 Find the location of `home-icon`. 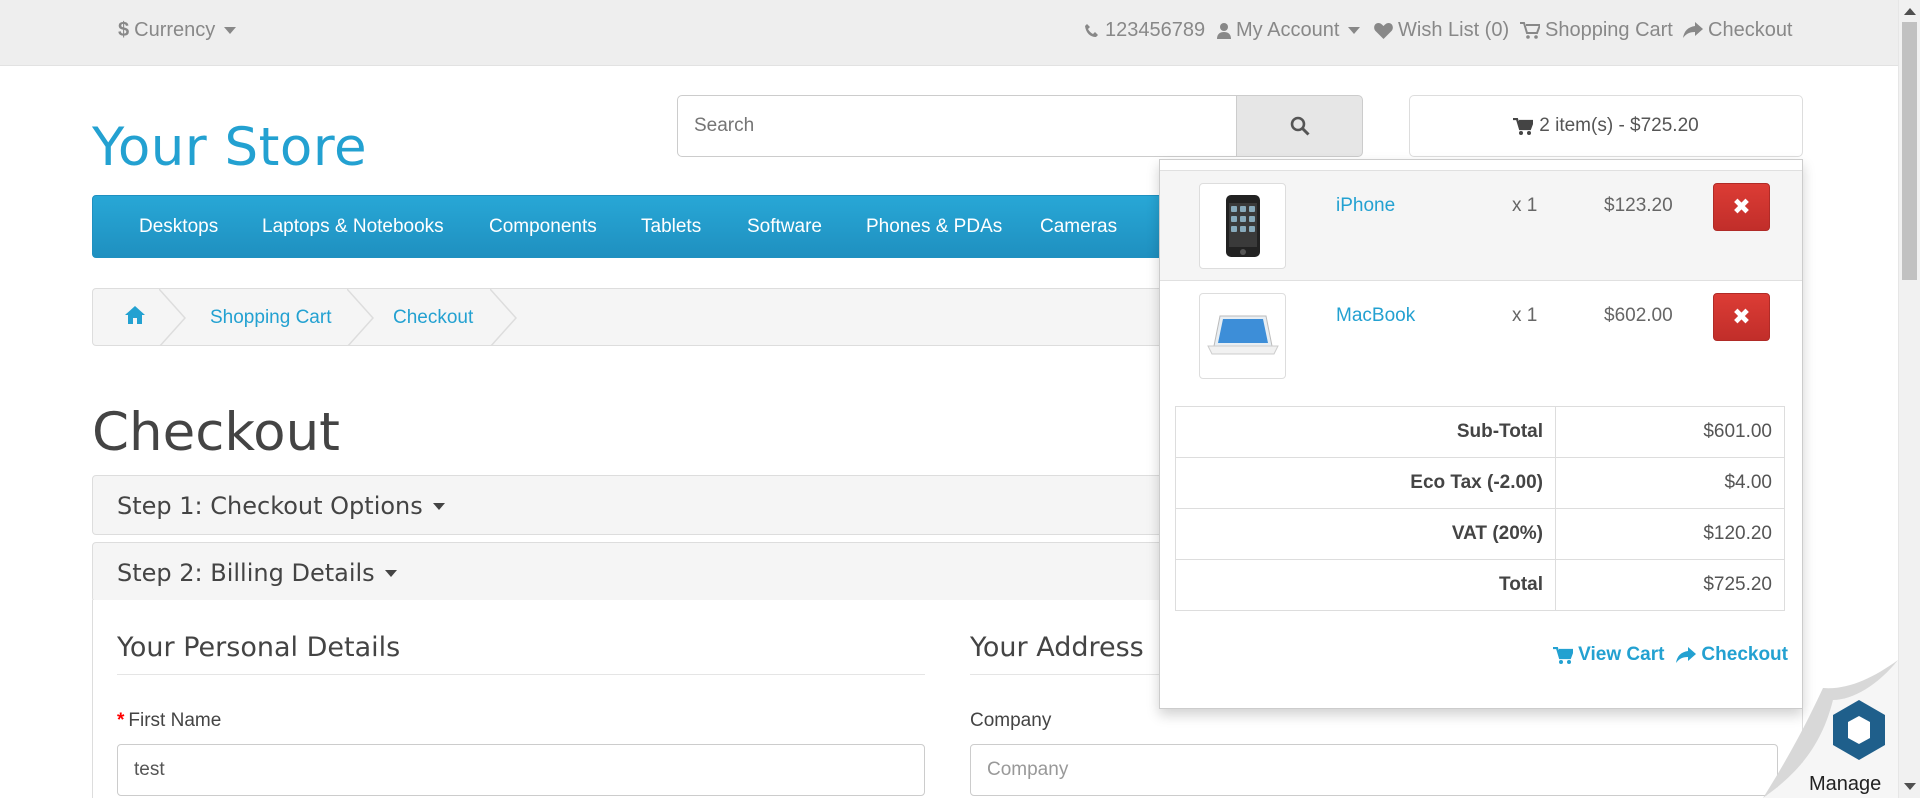

home-icon is located at coordinates (135, 315).